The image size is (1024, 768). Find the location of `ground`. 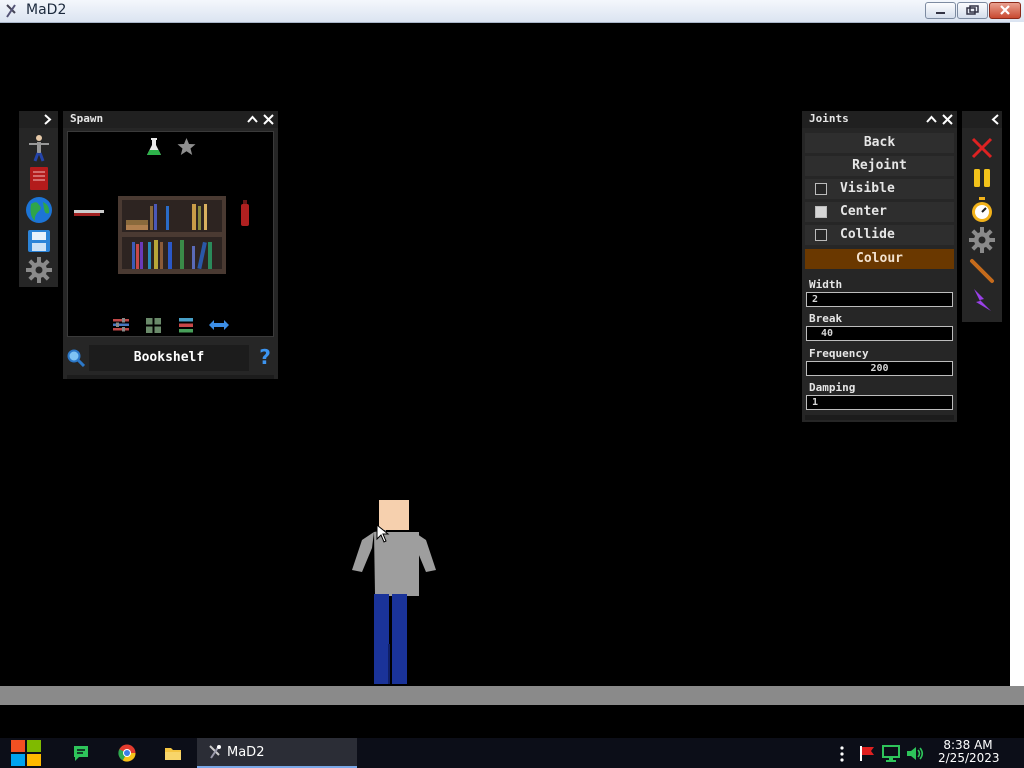

ground is located at coordinates (512, 695).